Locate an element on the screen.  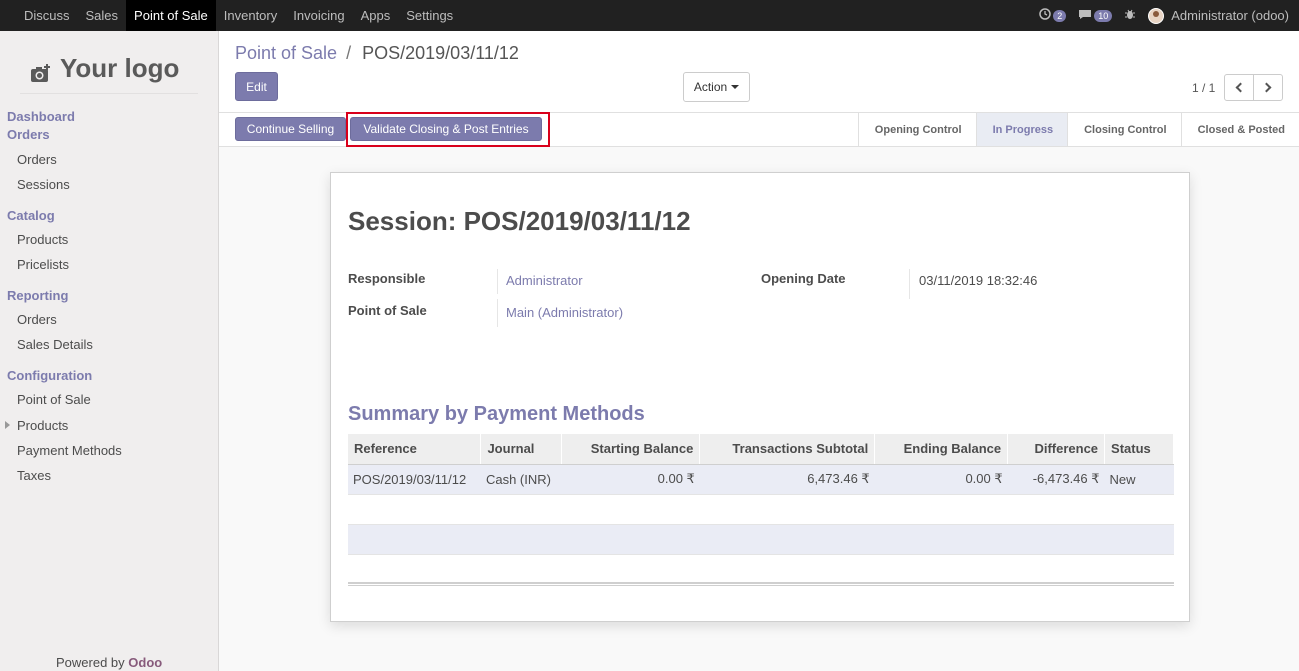
col-transactions-subtotal: Transactions Subtotal is located at coordinates (787, 449).